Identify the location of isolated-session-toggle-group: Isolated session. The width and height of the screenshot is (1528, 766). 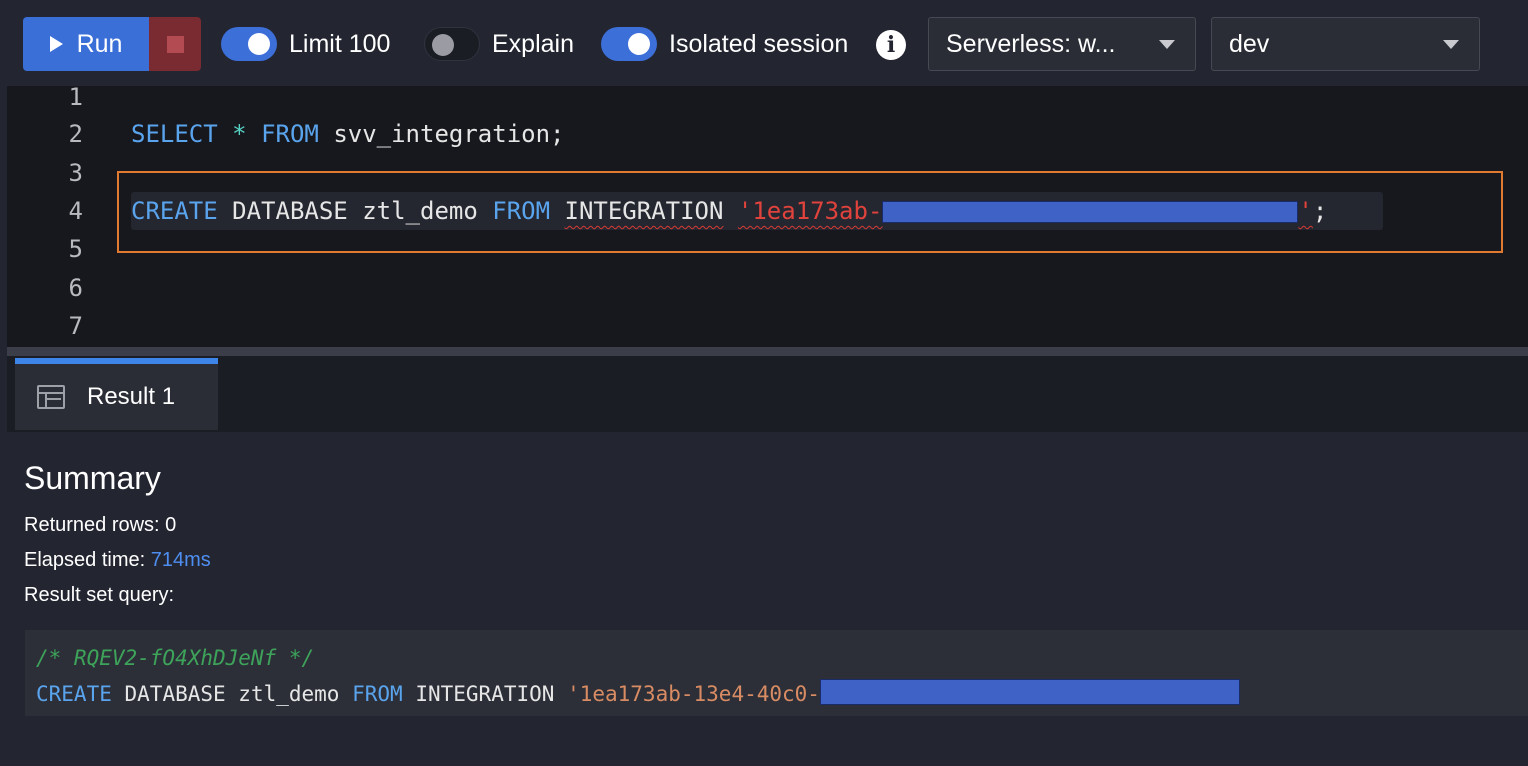
(724, 44).